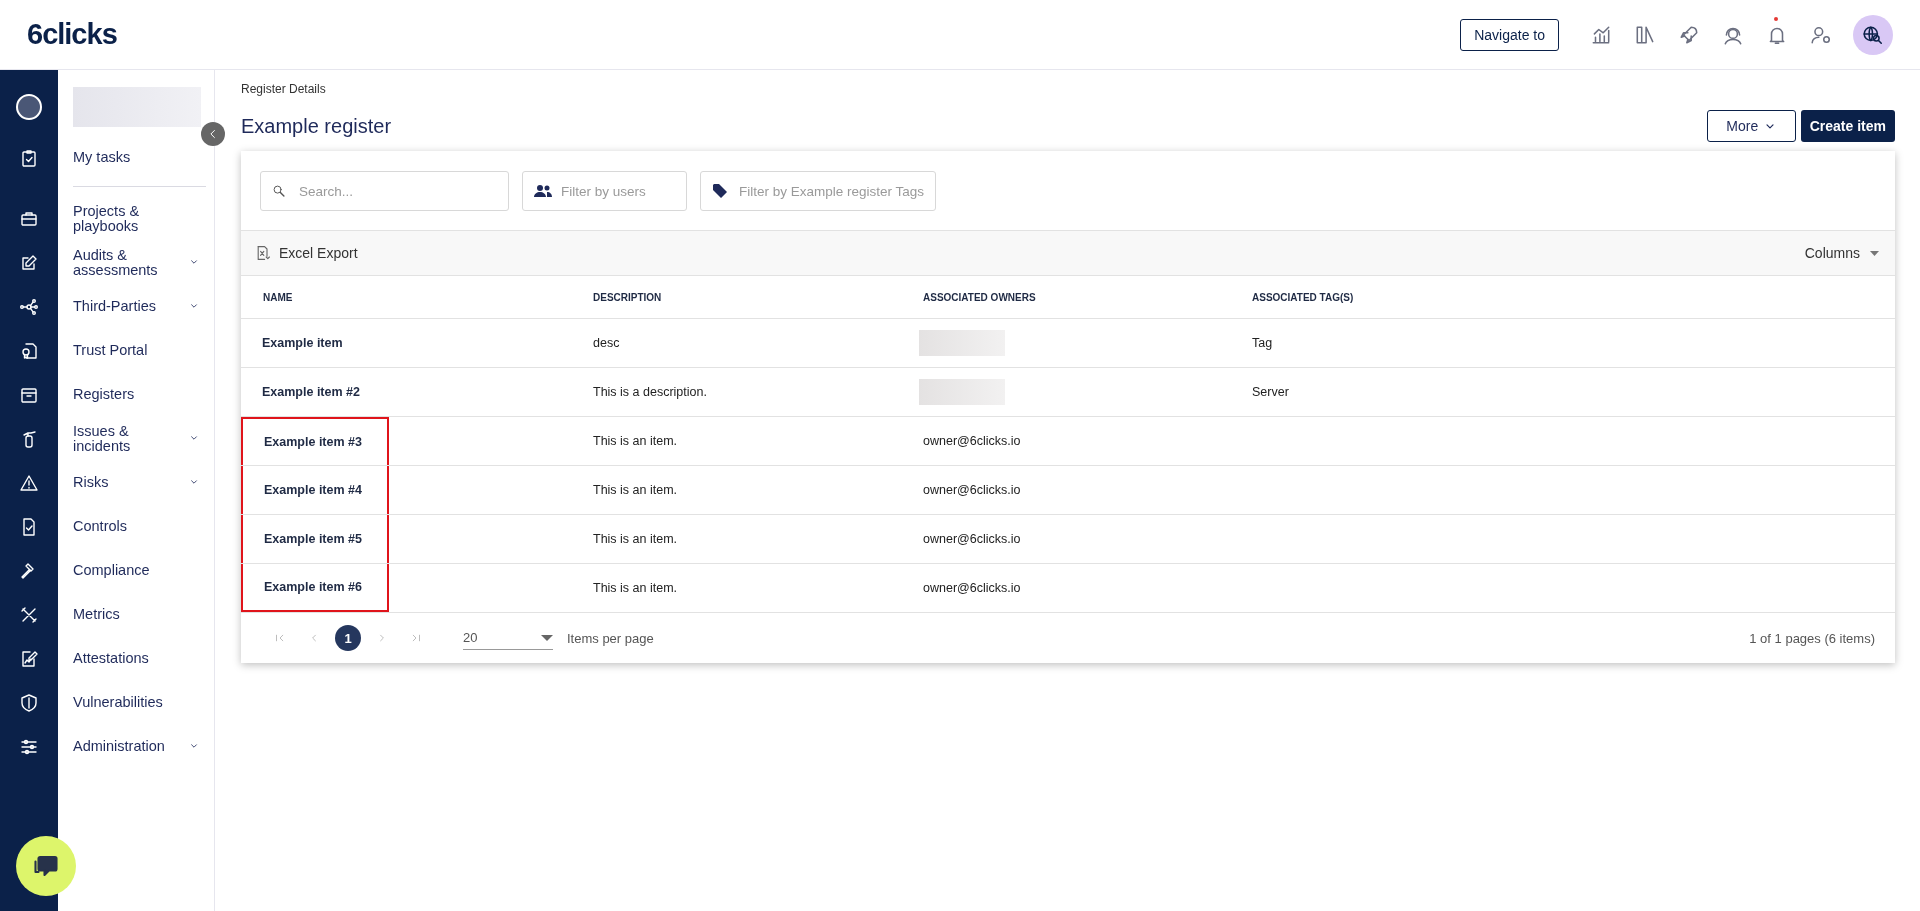 The image size is (1920, 911). Describe the element at coordinates (607, 343) in the screenshot. I see `table-cell-text: desc` at that location.